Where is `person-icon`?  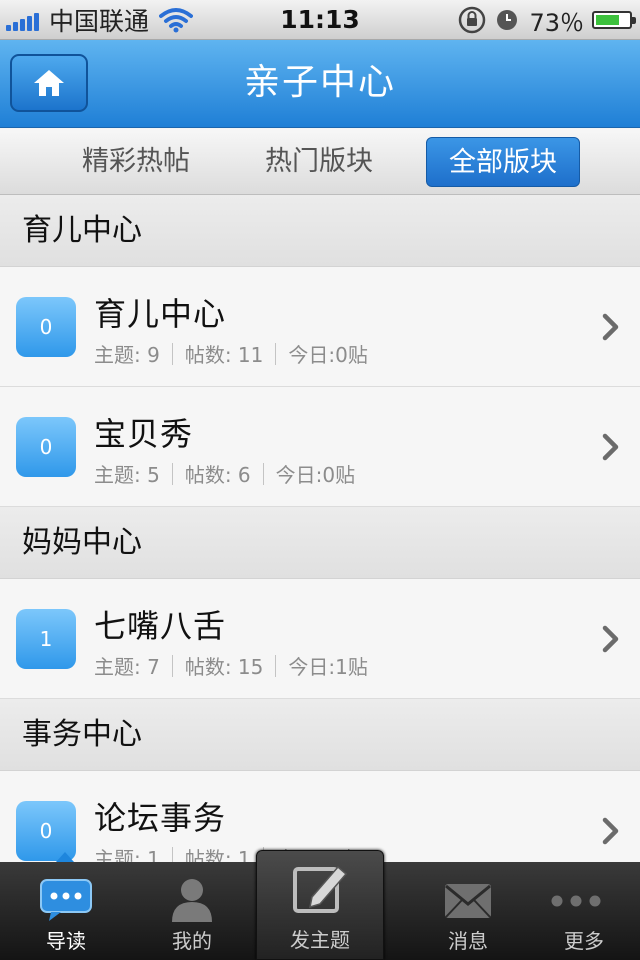 person-icon is located at coordinates (192, 900).